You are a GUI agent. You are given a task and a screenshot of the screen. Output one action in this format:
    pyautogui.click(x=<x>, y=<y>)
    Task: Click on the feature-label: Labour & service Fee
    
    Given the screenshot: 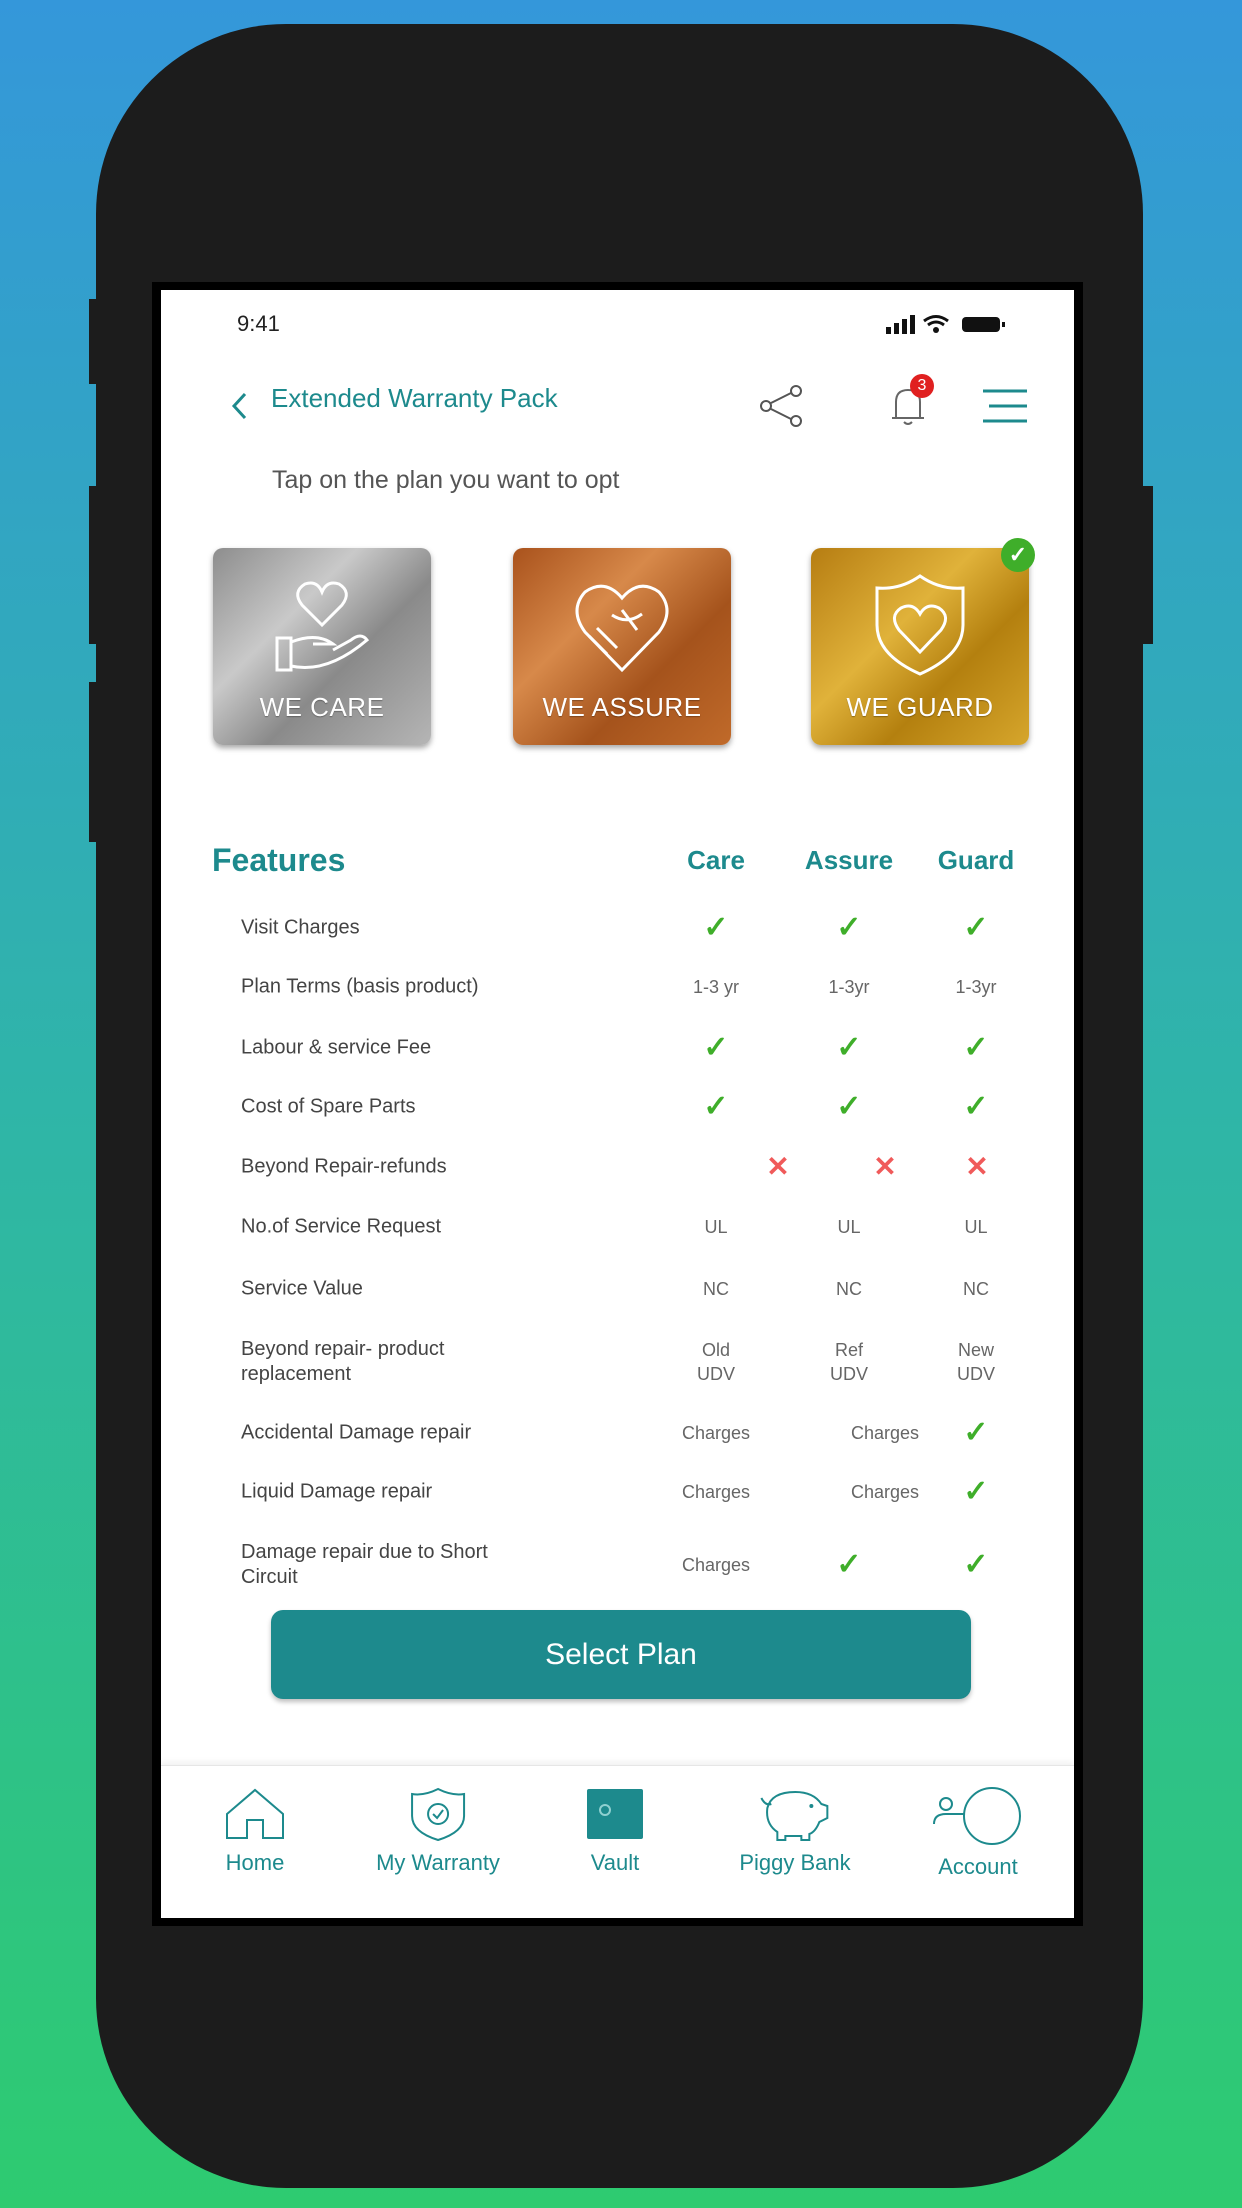 What is the action you would take?
    pyautogui.click(x=336, y=1047)
    